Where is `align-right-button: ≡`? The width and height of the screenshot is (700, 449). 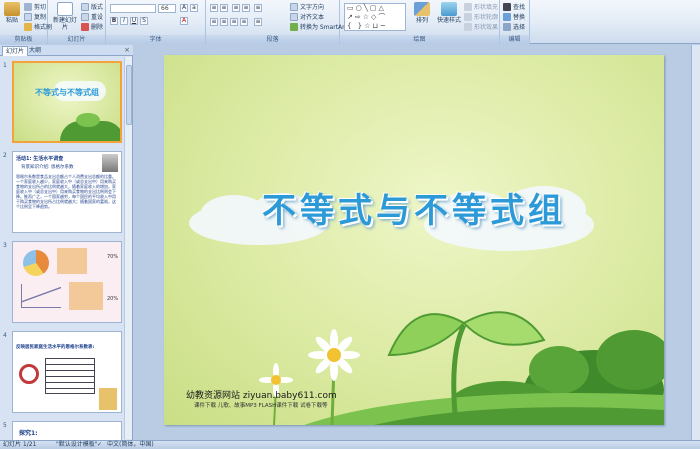 align-right-button: ≡ is located at coordinates (234, 22).